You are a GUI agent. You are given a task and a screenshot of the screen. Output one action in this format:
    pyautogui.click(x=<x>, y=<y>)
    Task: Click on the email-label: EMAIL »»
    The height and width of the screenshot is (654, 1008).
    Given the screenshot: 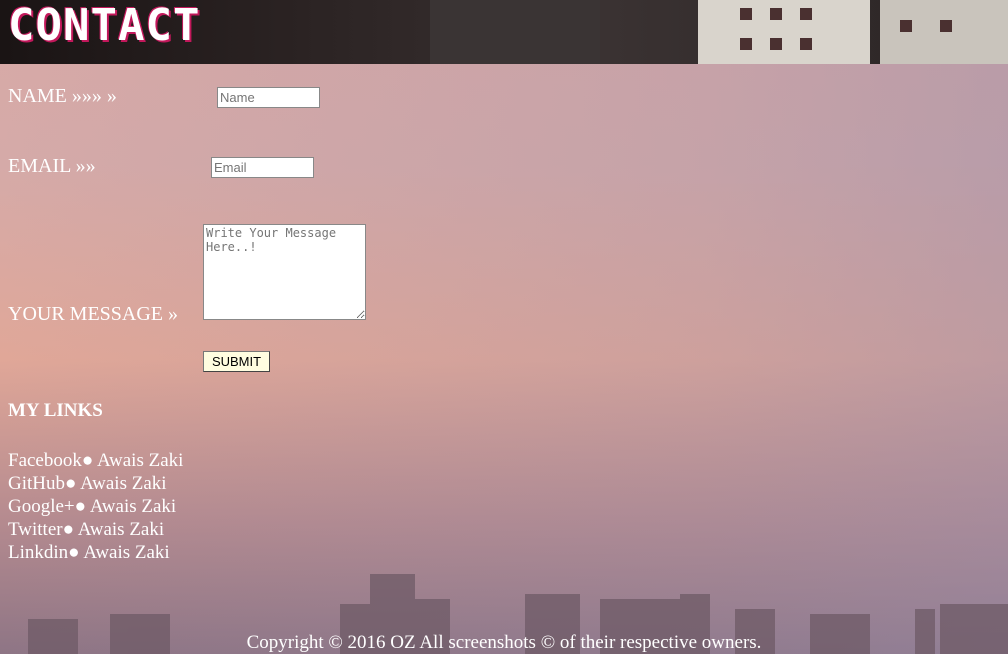 What is the action you would take?
    pyautogui.click(x=52, y=166)
    